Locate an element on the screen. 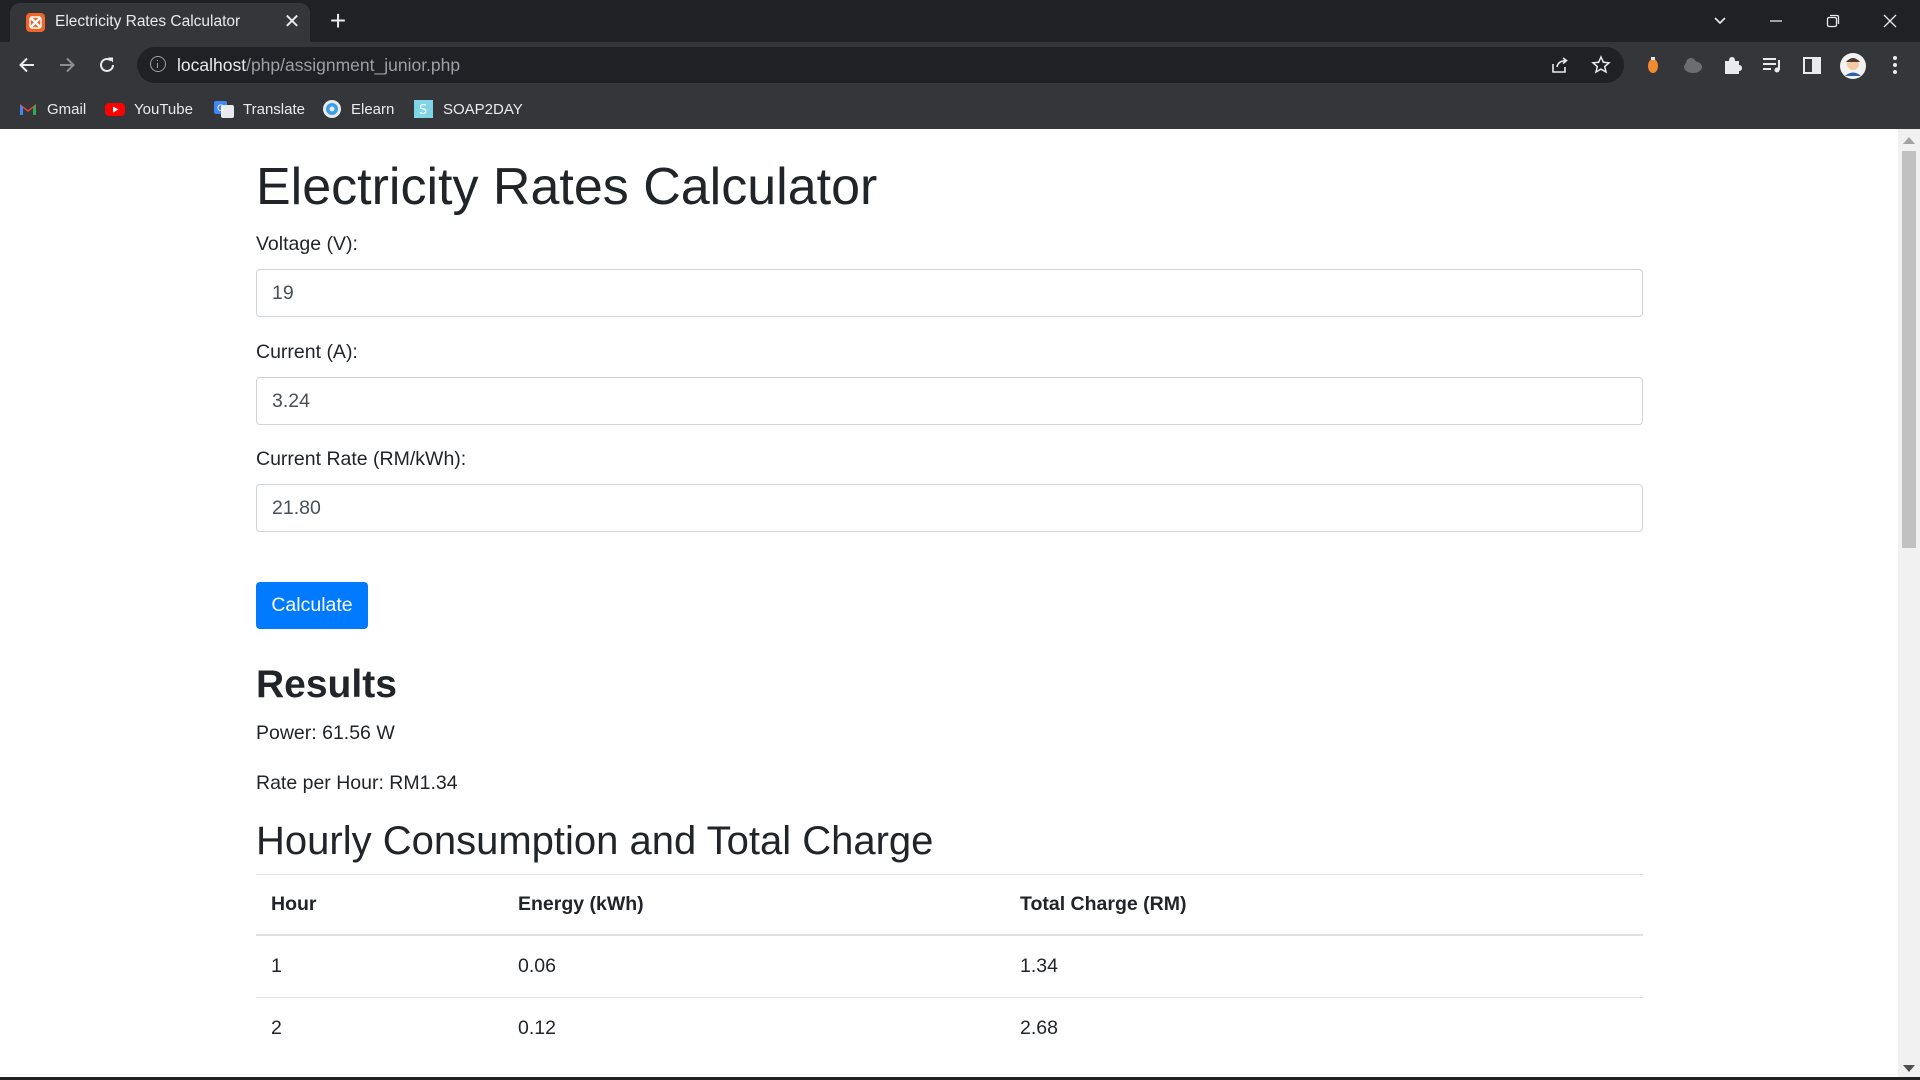  svg-text: G is located at coordinates (220, 109).